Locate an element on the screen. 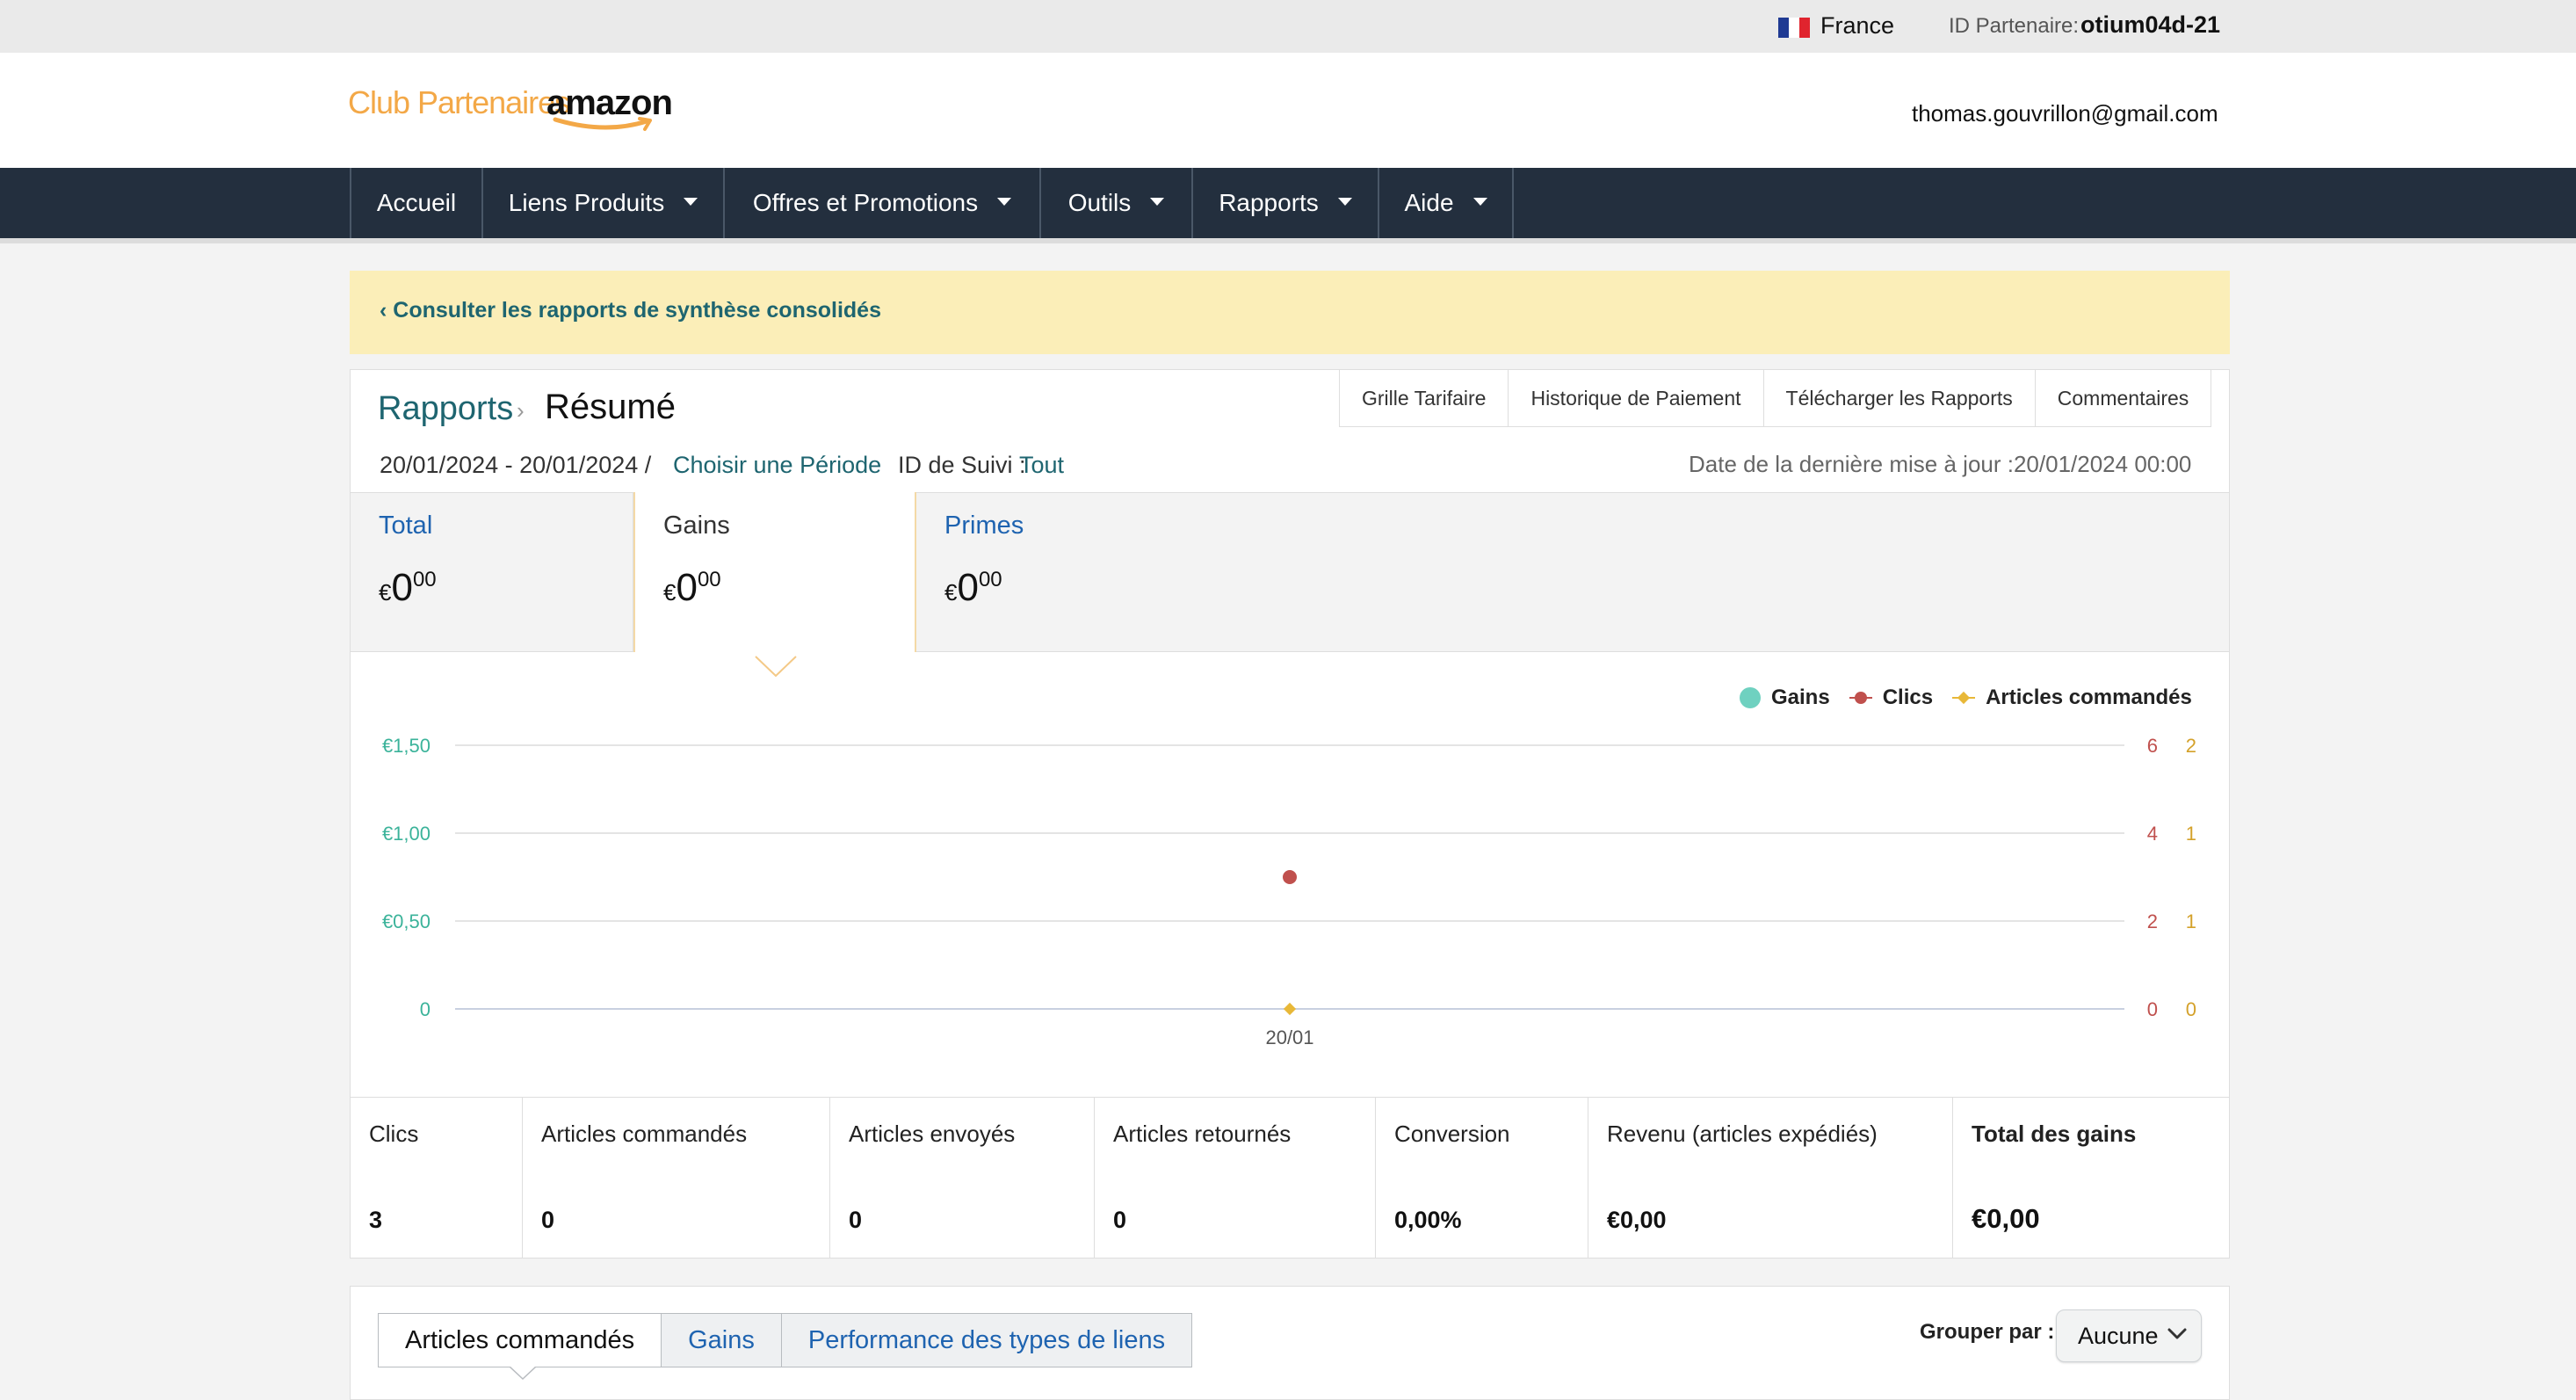  metric-value: 3 is located at coordinates (376, 1220).